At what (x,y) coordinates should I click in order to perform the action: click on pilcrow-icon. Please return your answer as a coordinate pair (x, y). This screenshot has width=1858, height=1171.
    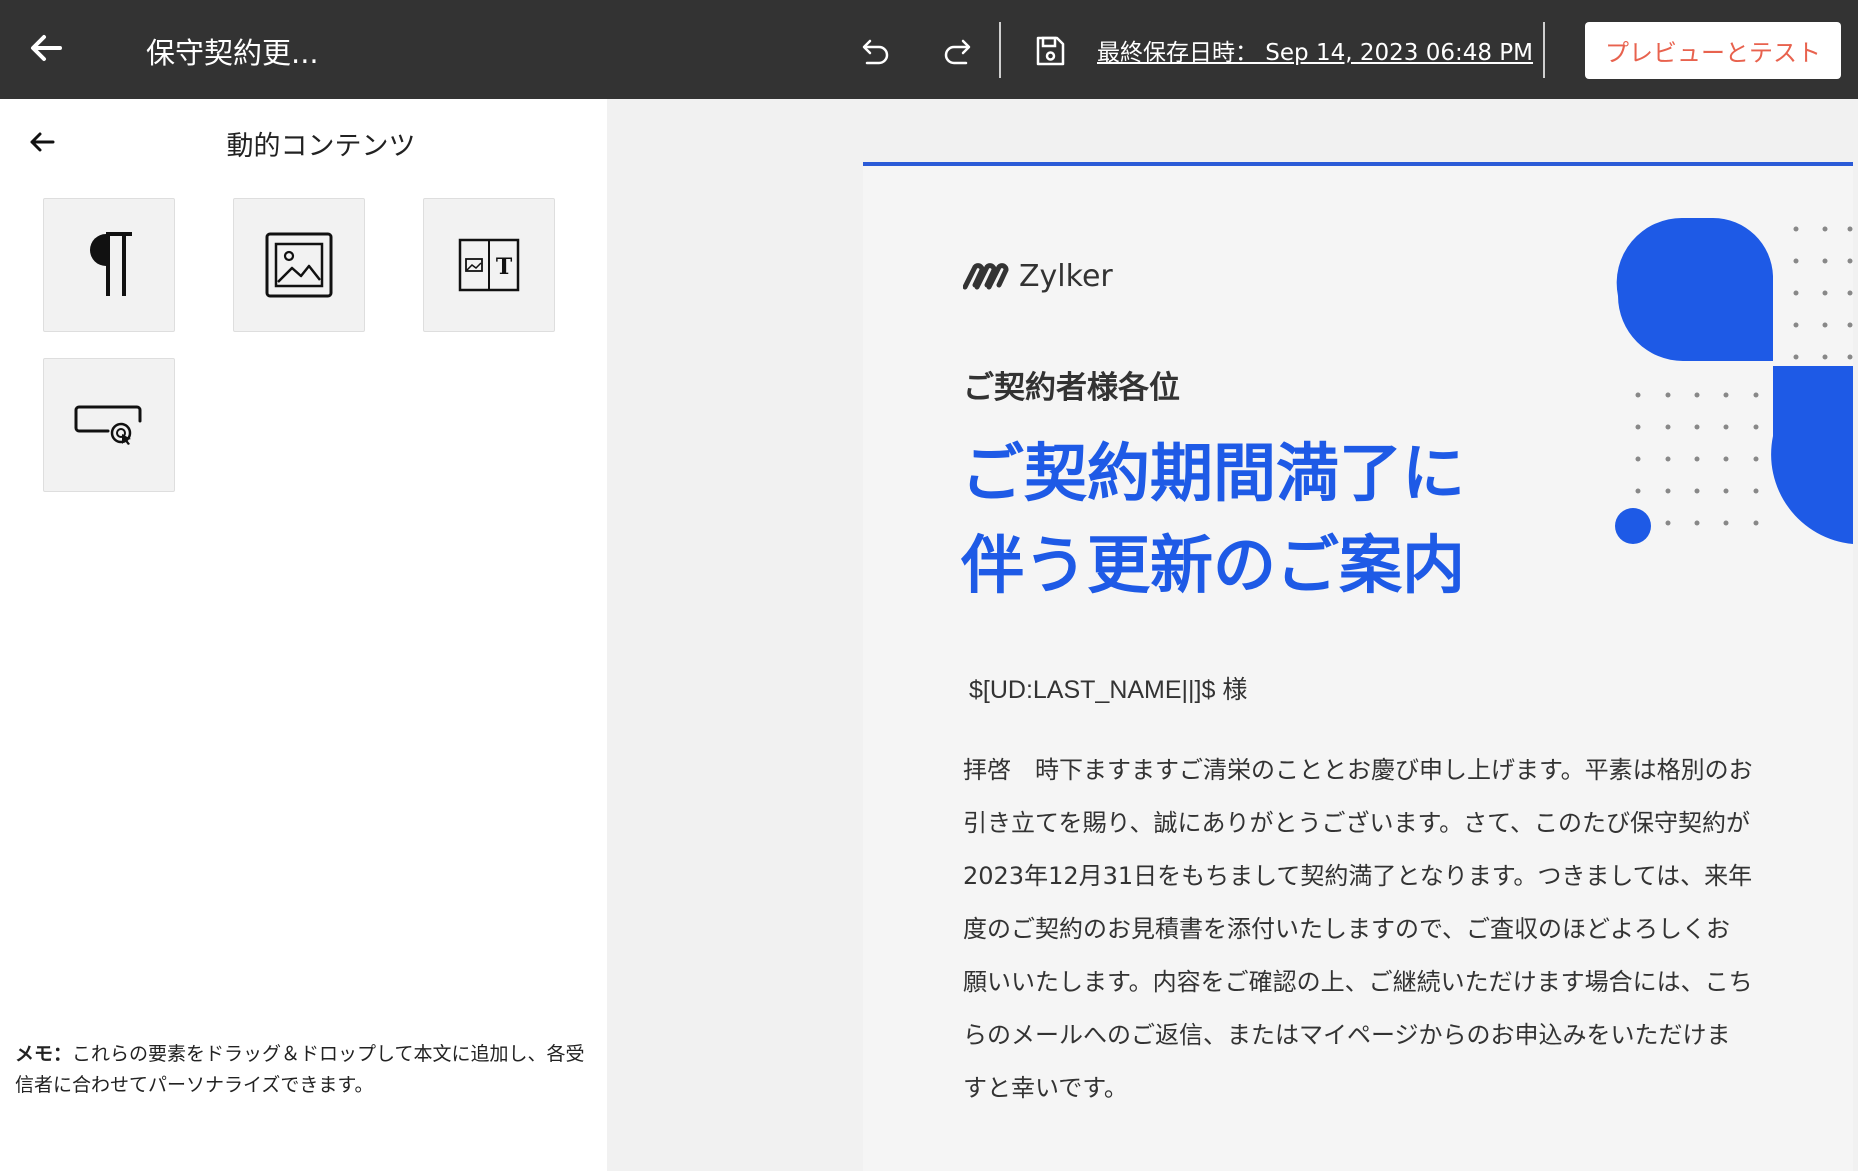
    Looking at the image, I should click on (111, 264).